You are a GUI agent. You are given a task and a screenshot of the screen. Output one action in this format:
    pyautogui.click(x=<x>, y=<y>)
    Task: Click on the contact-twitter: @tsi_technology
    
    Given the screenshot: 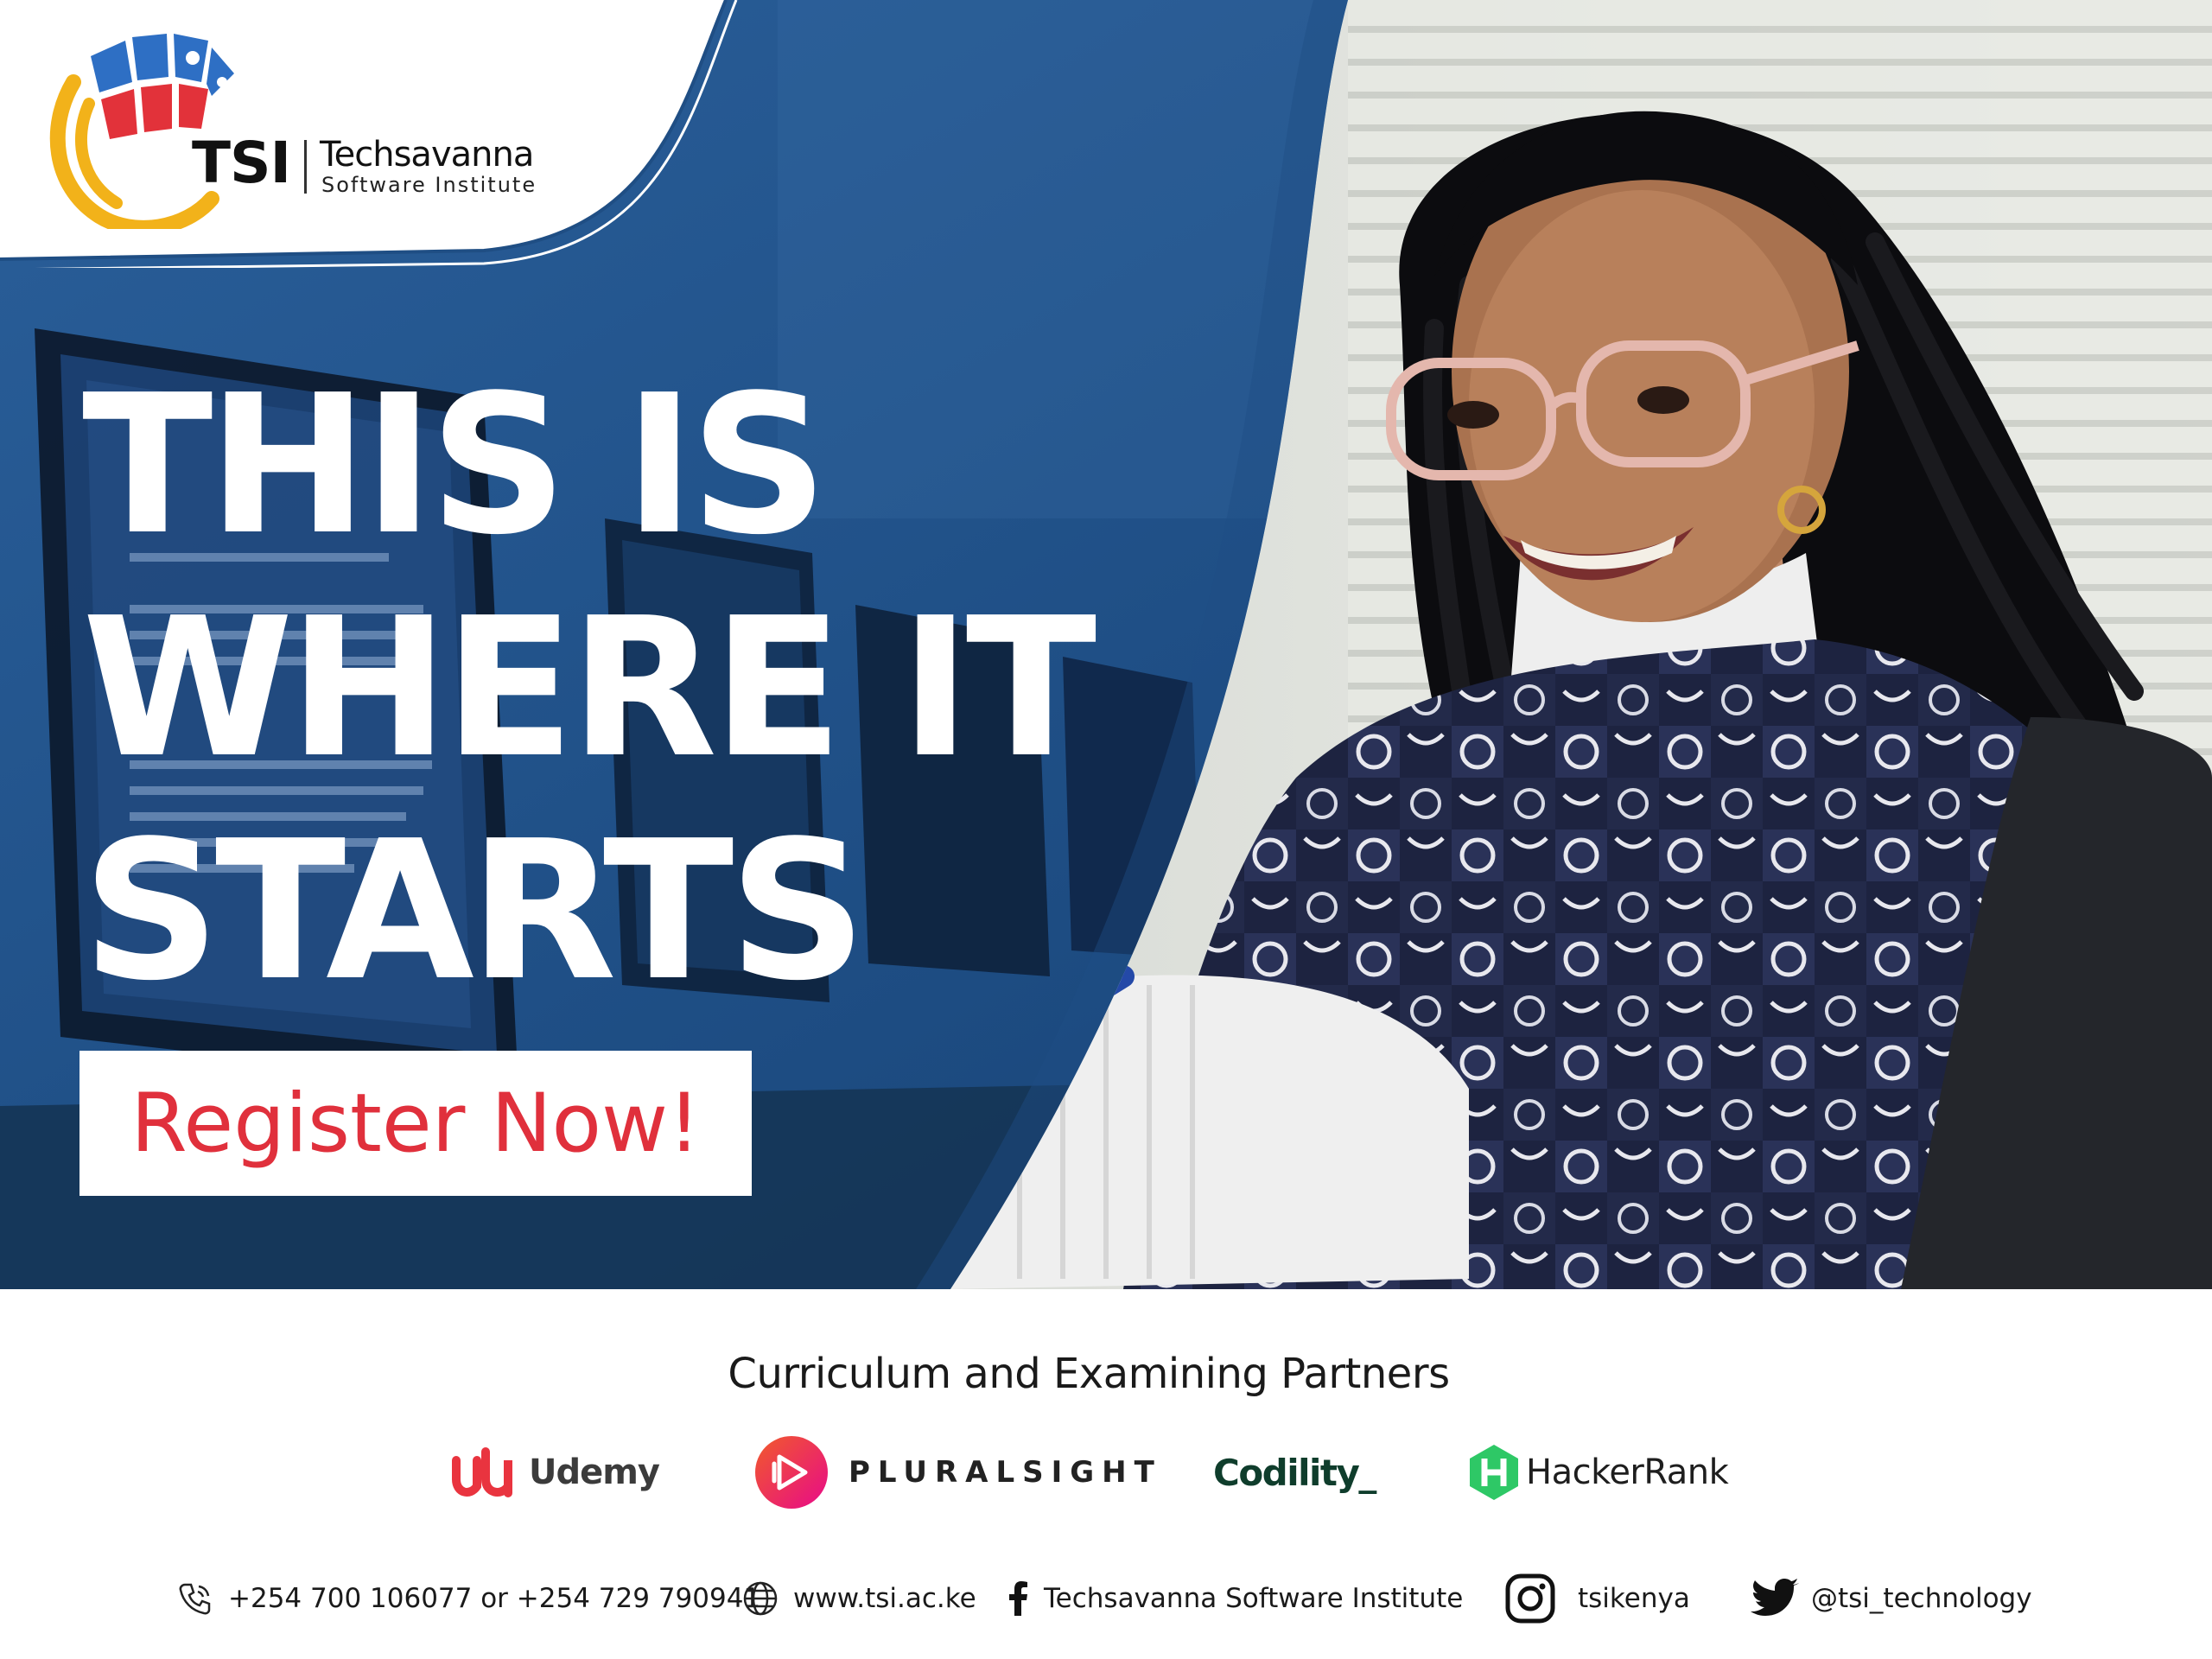 What is the action you would take?
    pyautogui.click(x=1891, y=1598)
    